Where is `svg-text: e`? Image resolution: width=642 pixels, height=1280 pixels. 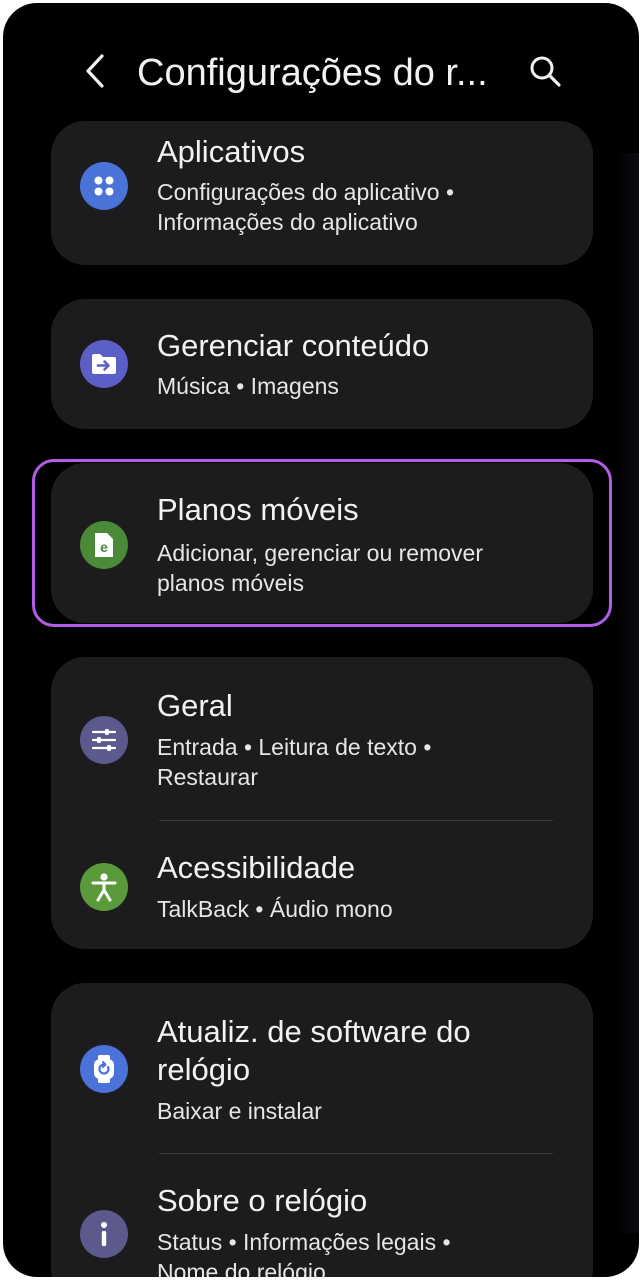 svg-text: e is located at coordinates (104, 547).